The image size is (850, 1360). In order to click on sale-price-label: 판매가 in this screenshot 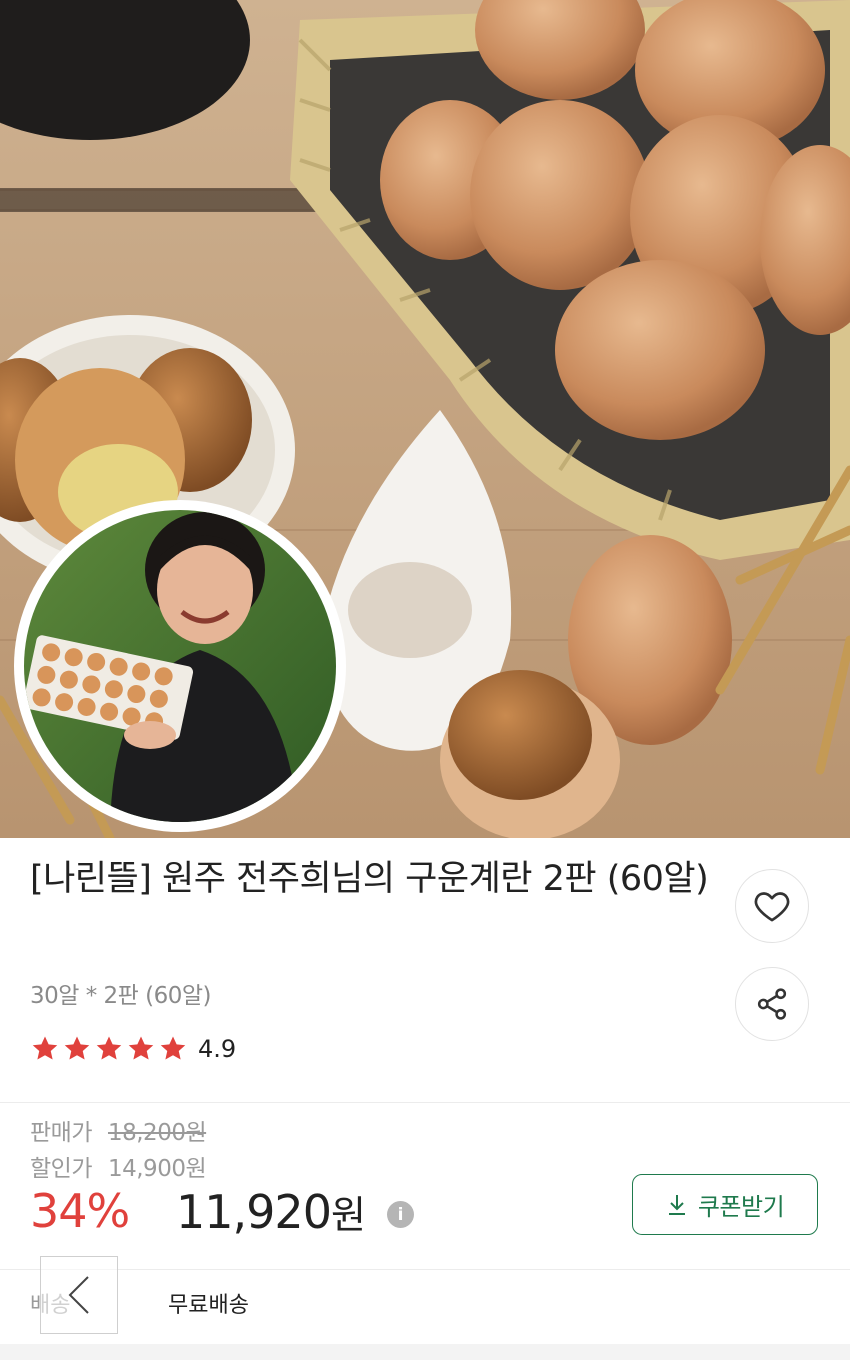, I will do `click(61, 1133)`.